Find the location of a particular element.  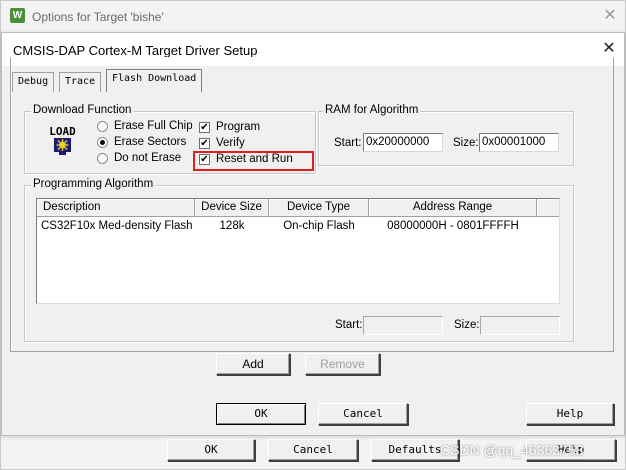

load-icon: LOAD is located at coordinates (62, 140).